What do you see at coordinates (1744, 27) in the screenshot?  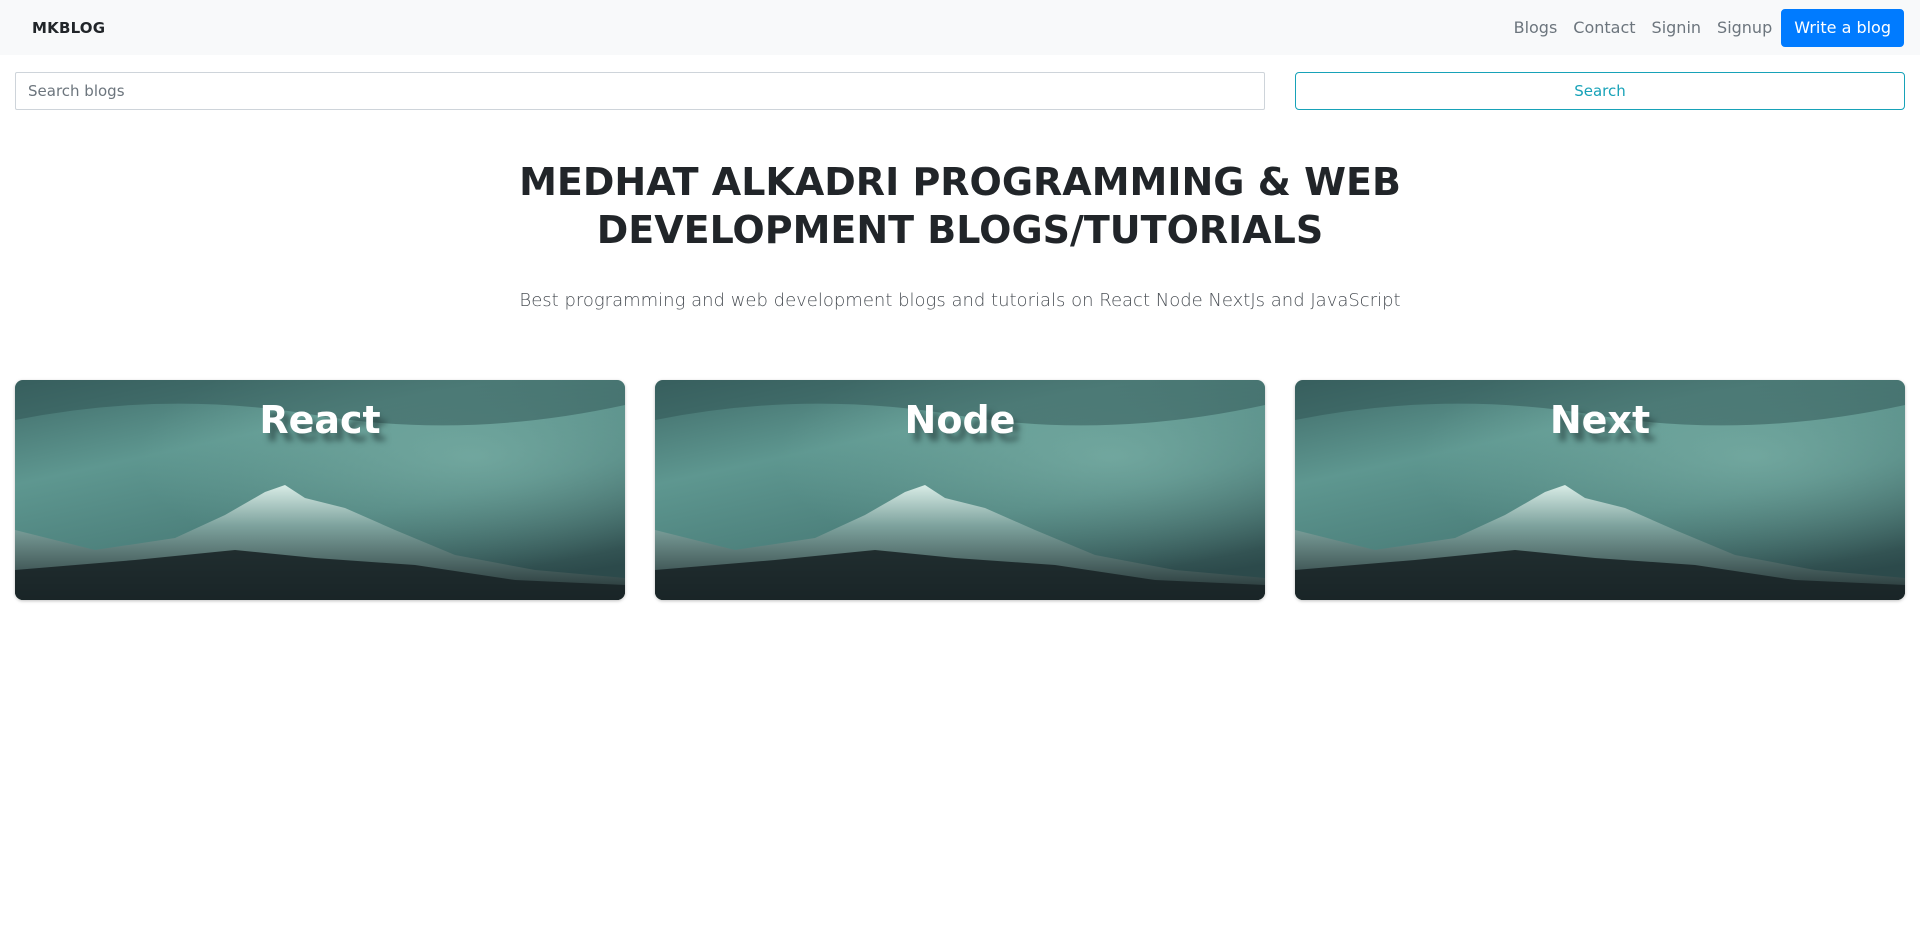 I see `nav-link-signup: Signup` at bounding box center [1744, 27].